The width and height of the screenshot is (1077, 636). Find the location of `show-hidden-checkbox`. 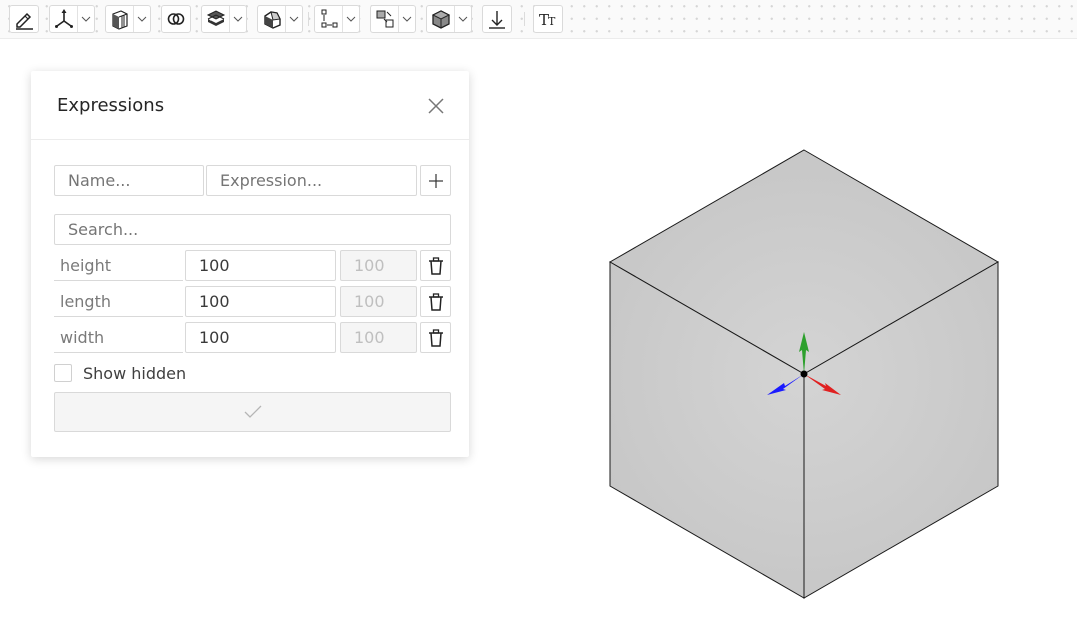

show-hidden-checkbox is located at coordinates (63, 373).